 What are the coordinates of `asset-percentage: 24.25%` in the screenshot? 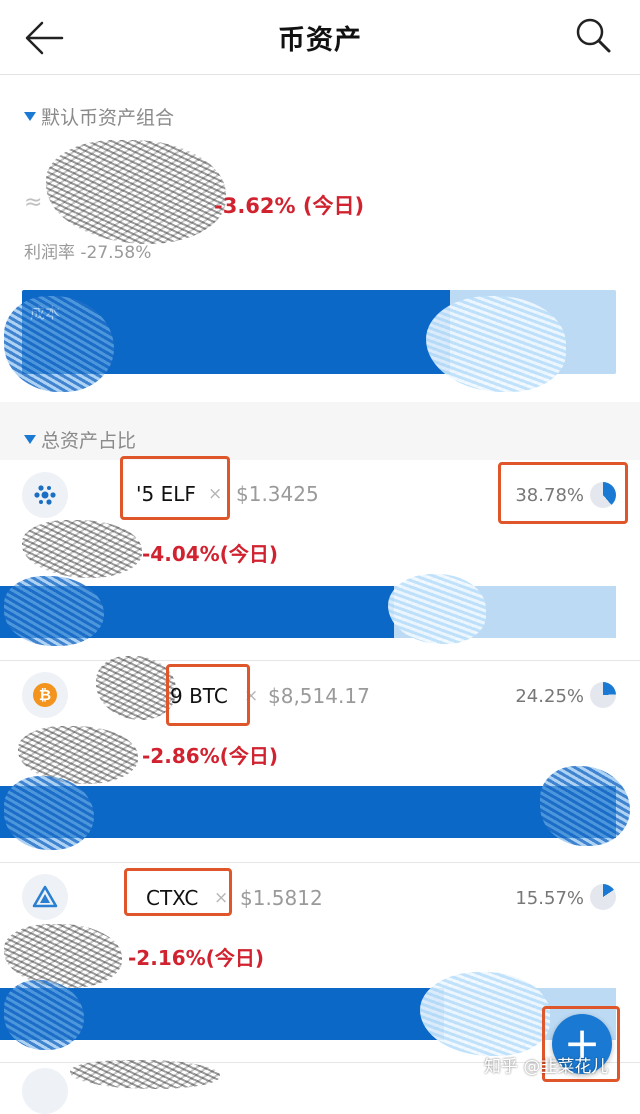 It's located at (549, 696).